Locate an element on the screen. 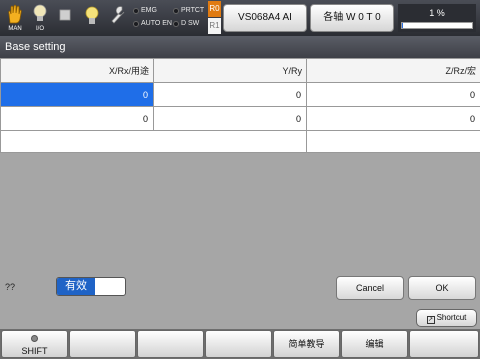 Image resolution: width=480 pixels, height=359 pixels. man-label: MAN is located at coordinates (15, 29).